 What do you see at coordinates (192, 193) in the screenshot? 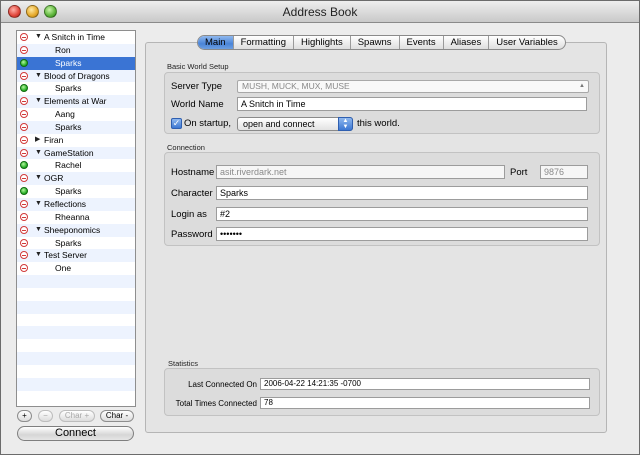
I see `character-label: Character` at bounding box center [192, 193].